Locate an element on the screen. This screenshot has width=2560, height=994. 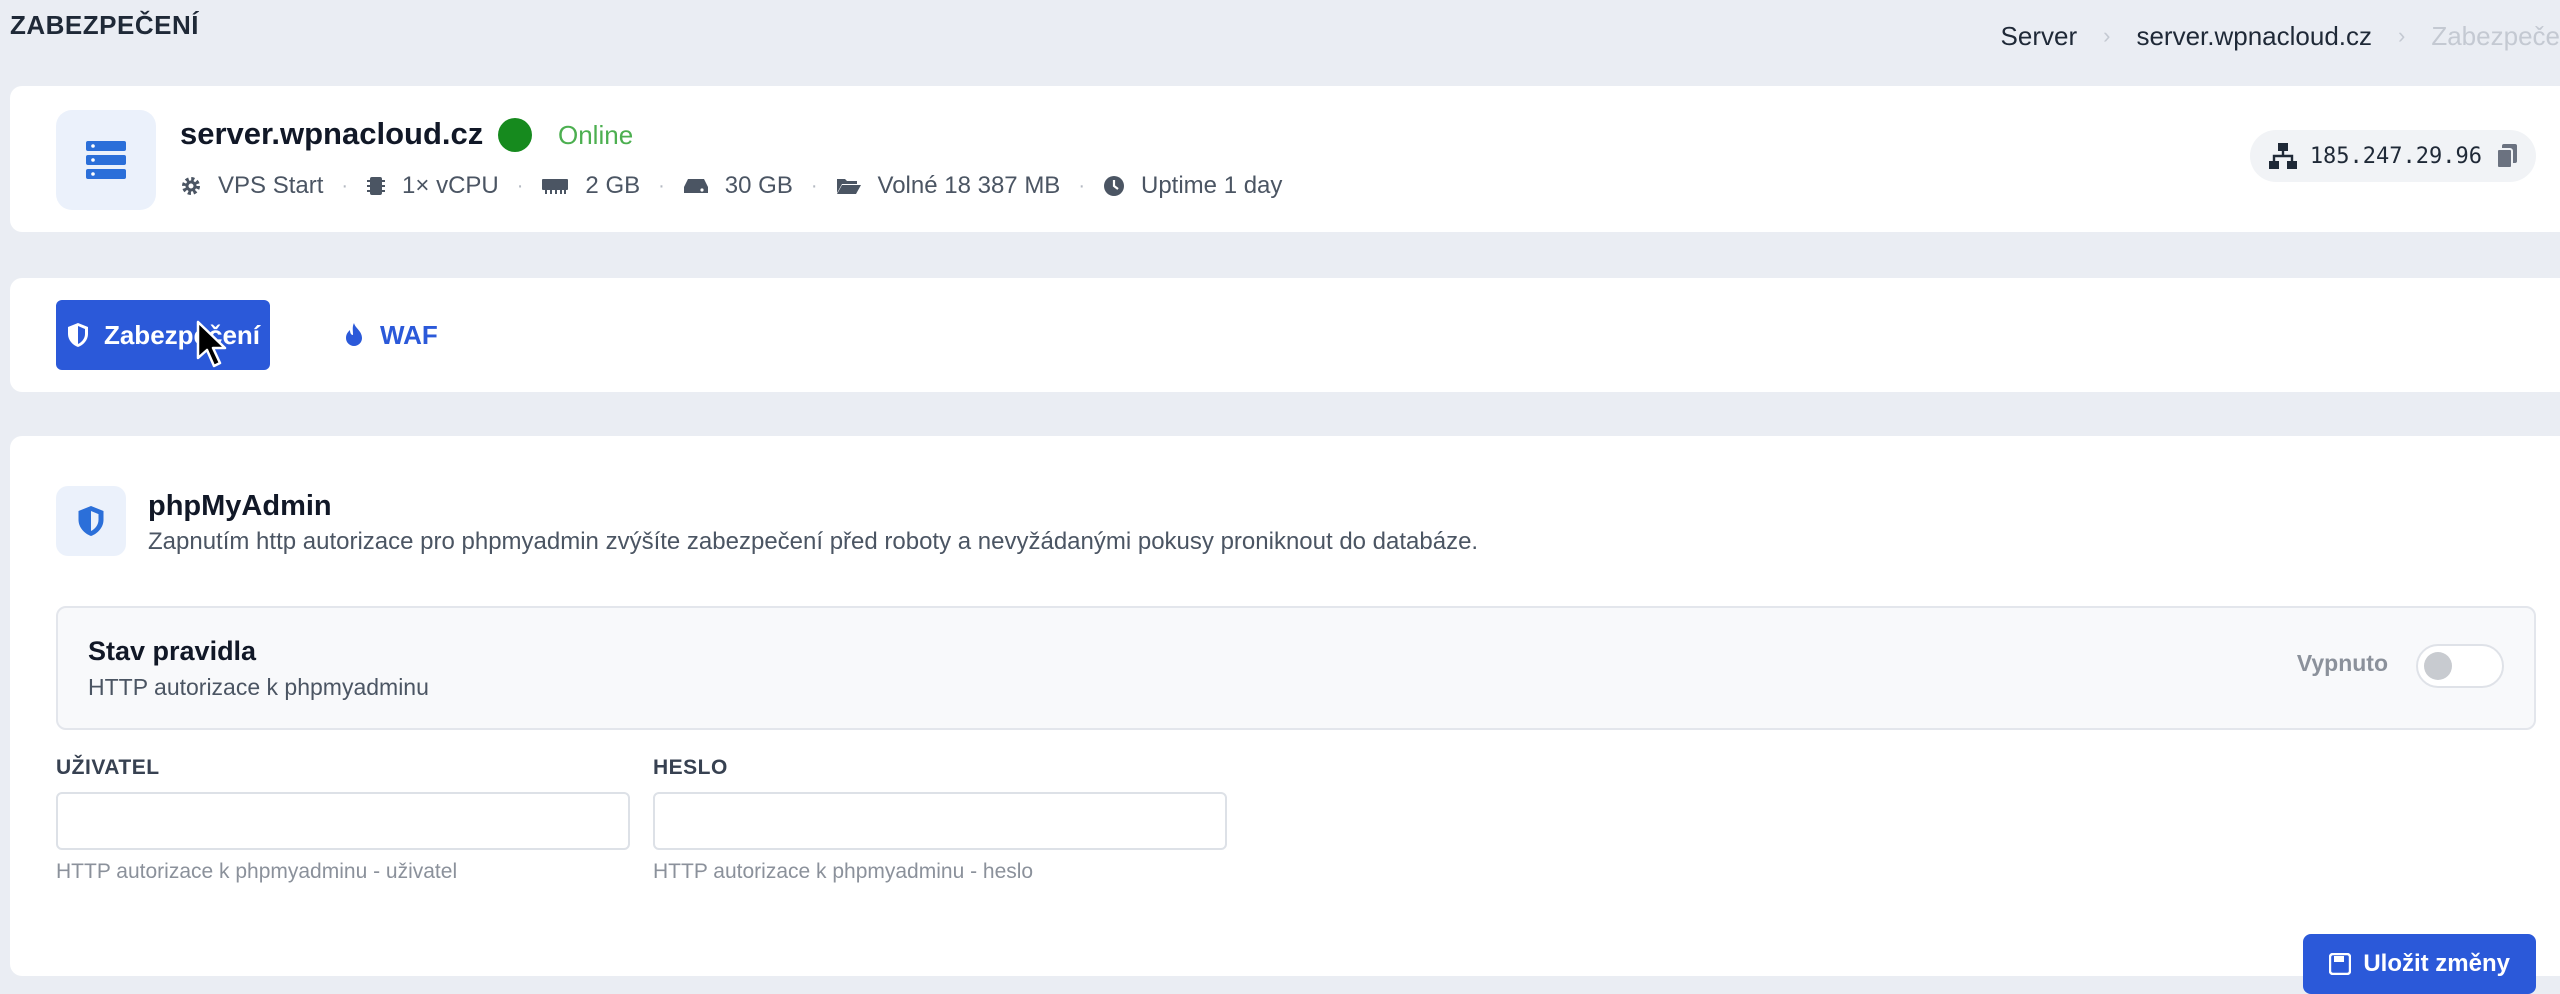
server-name: server.wpnacloud.cz is located at coordinates (332, 133).